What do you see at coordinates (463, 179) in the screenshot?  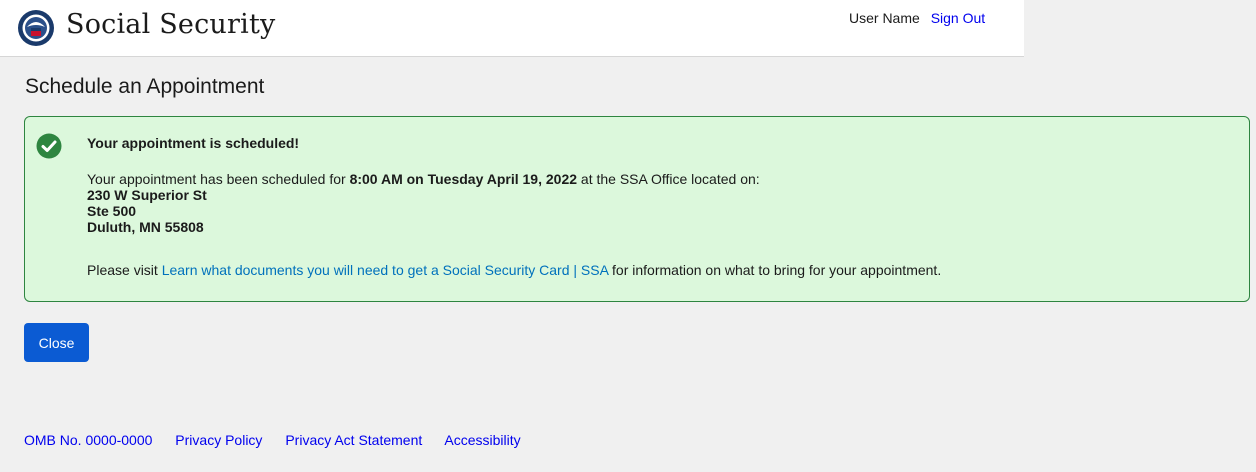 I see `appointment-datetime: 8:00 AM on Tuesday April 19, 2022` at bounding box center [463, 179].